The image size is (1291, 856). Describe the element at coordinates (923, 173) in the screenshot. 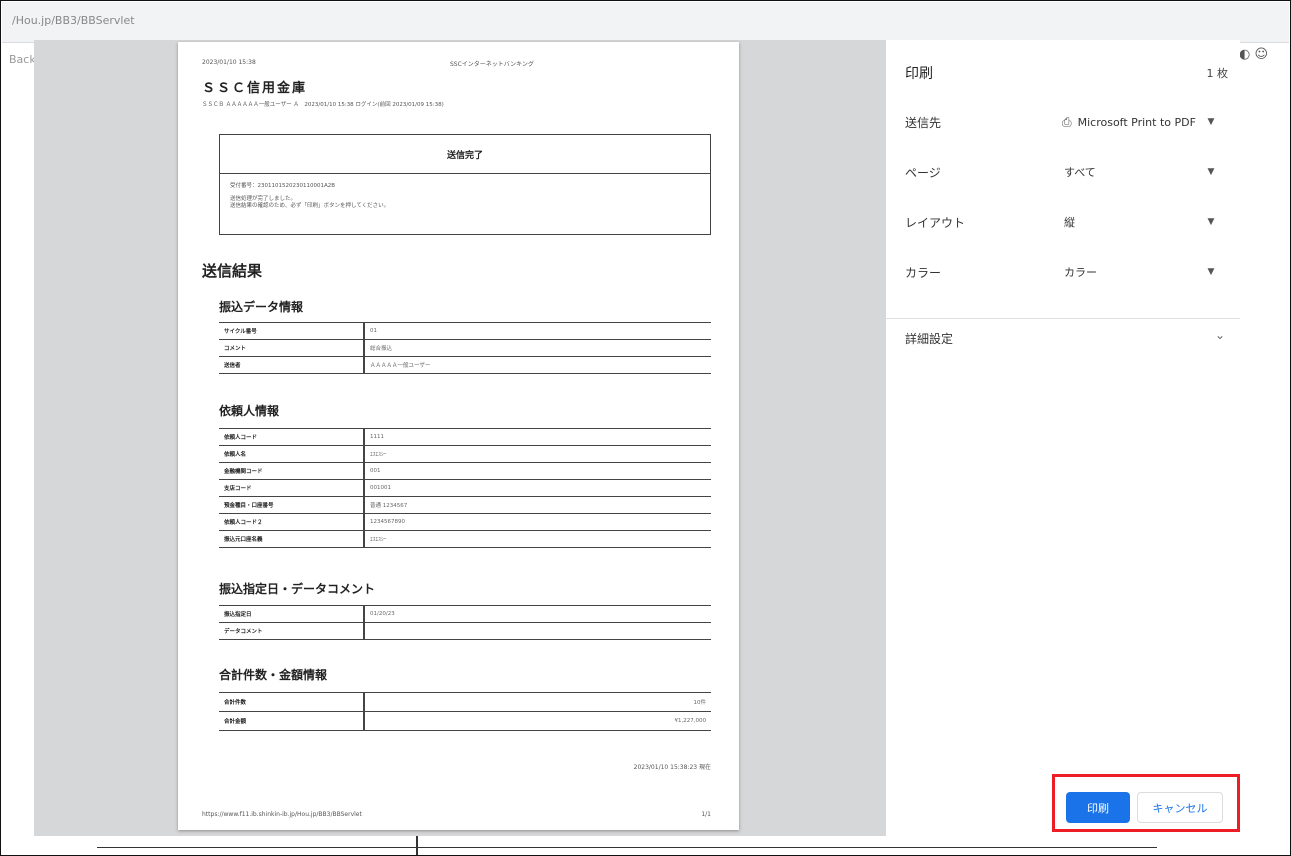

I see `pages-label: ページ` at that location.